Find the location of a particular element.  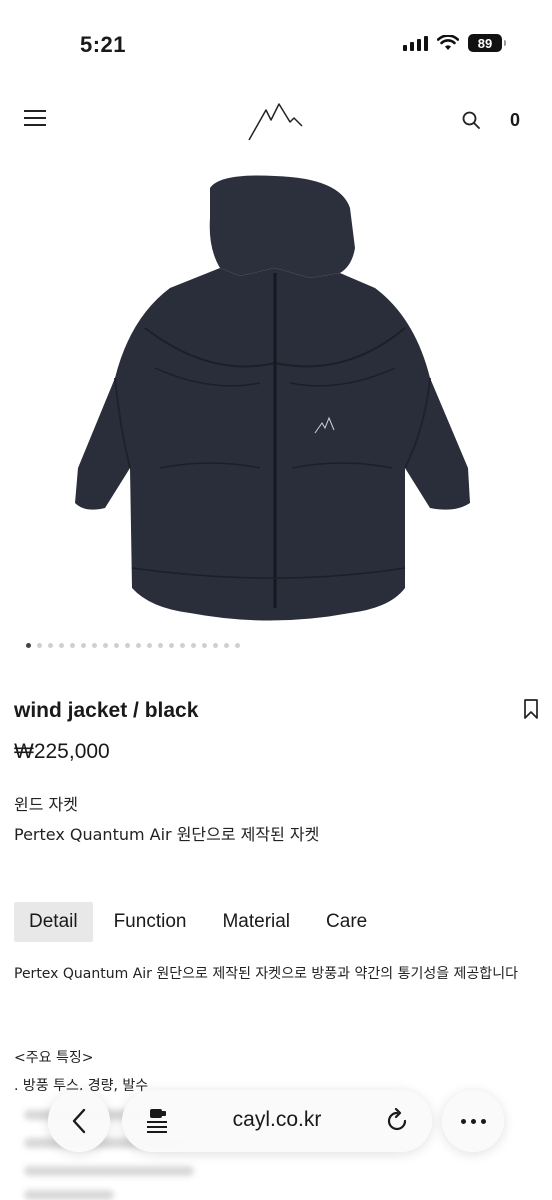

info-tabs: Detail Function Material Care is located at coordinates (201, 922).